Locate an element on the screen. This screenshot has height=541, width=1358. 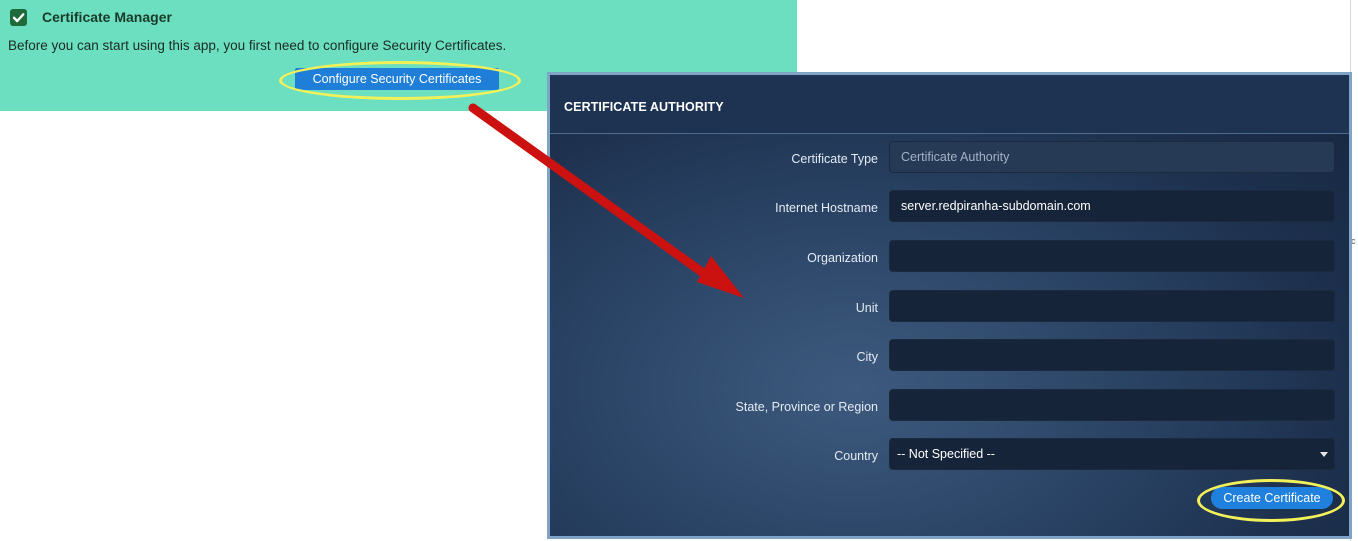
state-province-region-input is located at coordinates (1112, 405).